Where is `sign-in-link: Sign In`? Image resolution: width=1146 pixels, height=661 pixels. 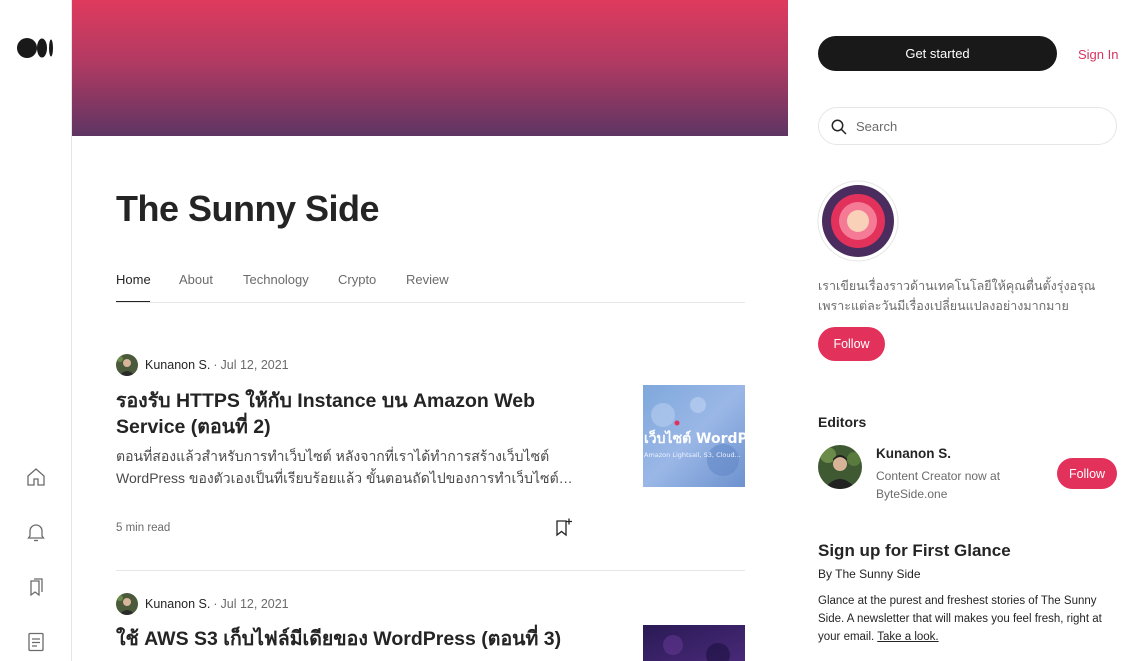 sign-in-link: Sign In is located at coordinates (1098, 54).